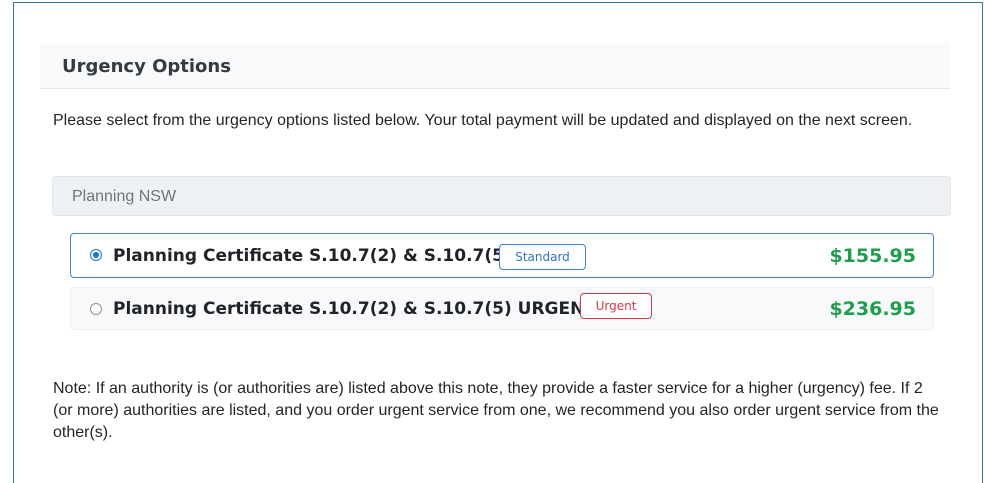 This screenshot has width=984, height=483. I want to click on standard-badge: Standard, so click(542, 257).